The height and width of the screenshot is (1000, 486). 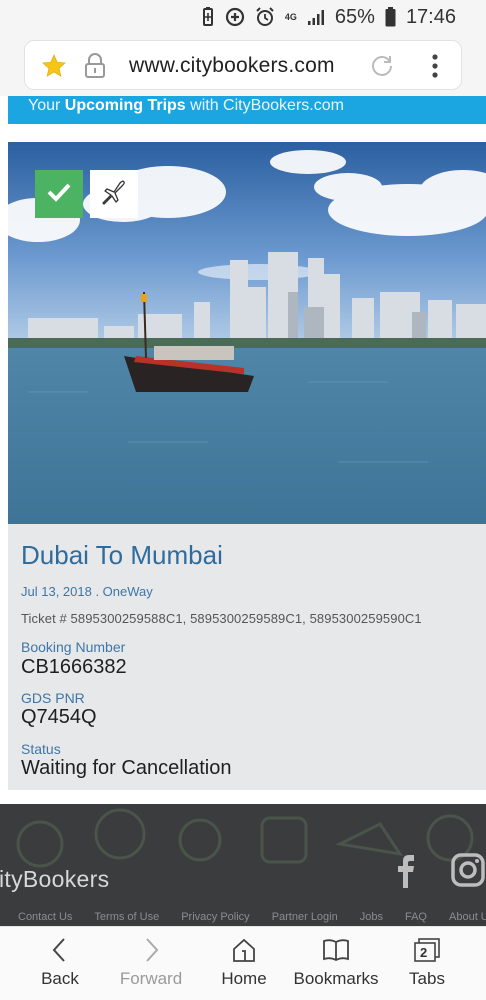 I want to click on alarm-icon, so click(x=265, y=17).